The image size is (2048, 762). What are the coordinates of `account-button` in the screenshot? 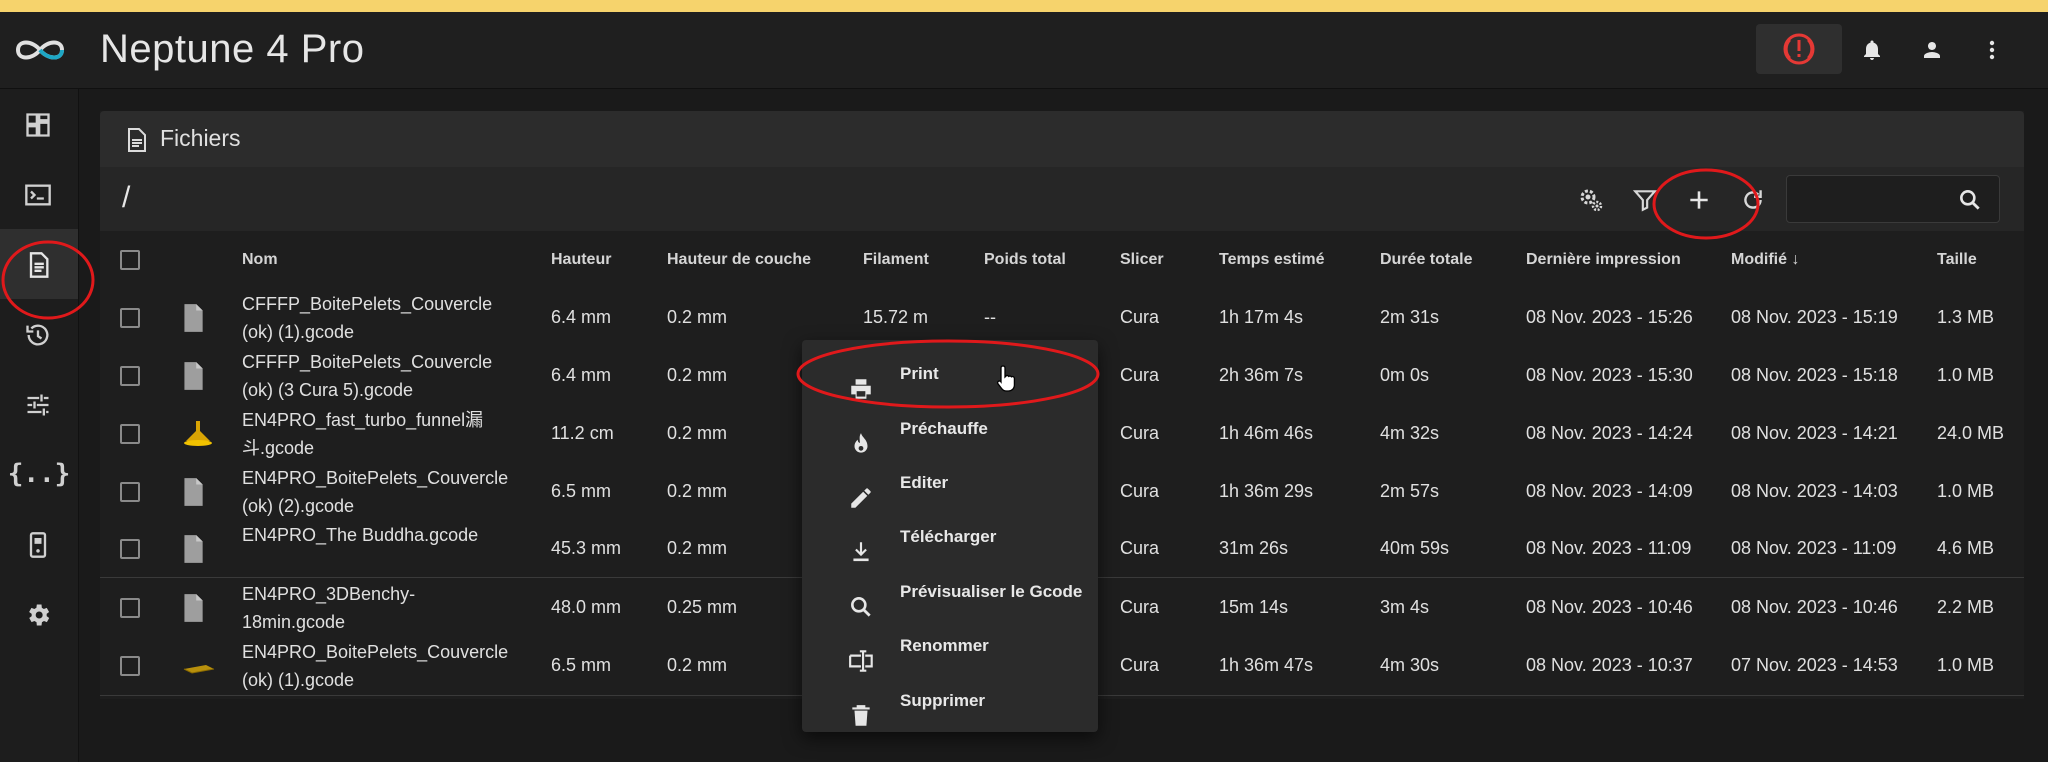 It's located at (1932, 50).